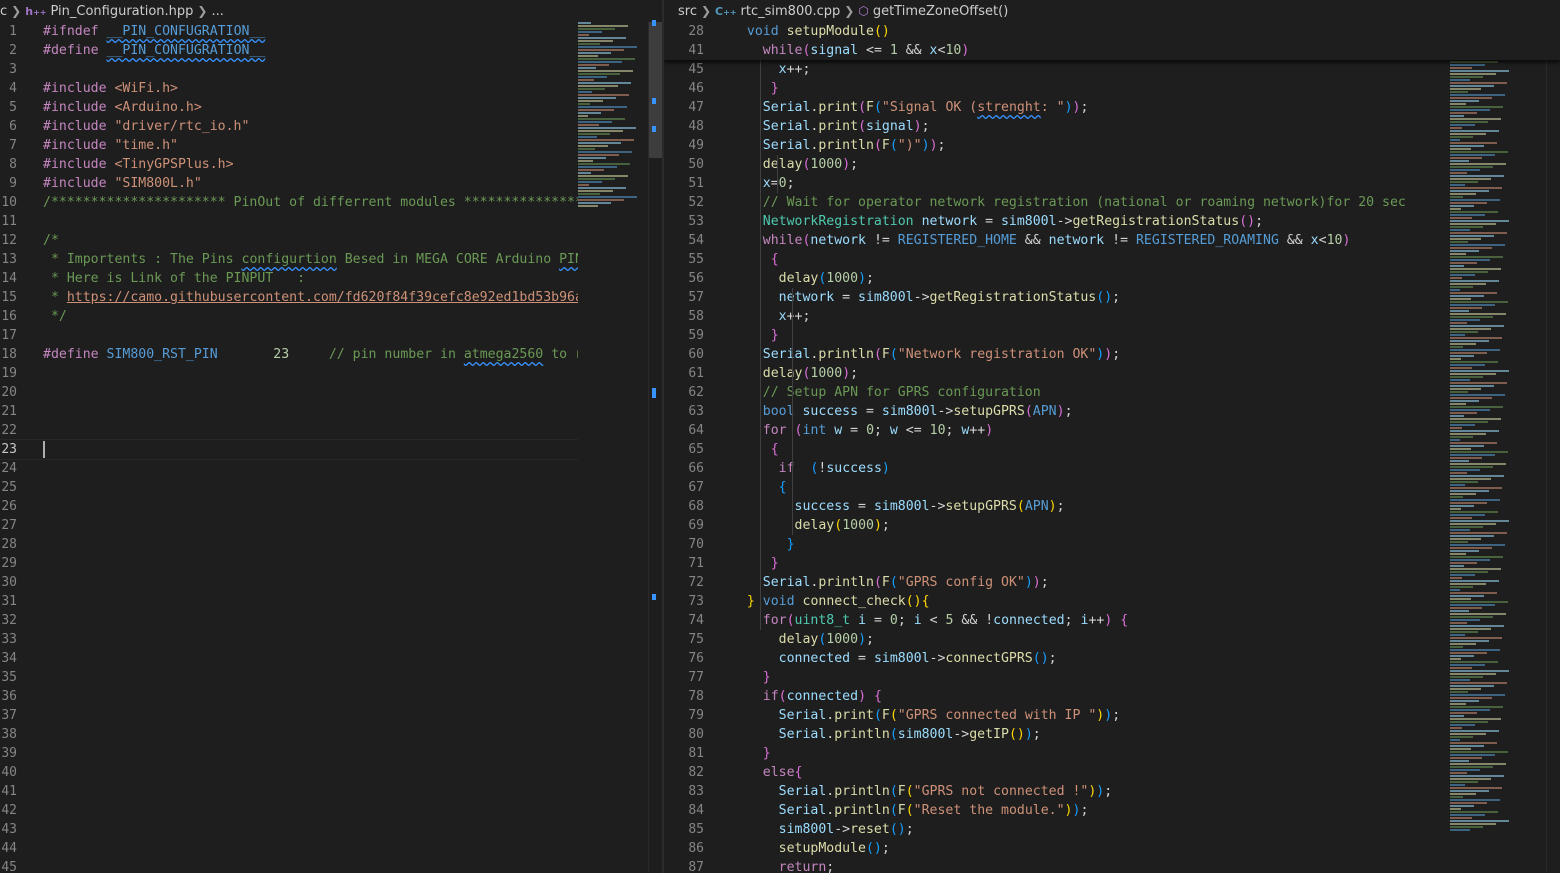 This screenshot has height=873, width=1560. What do you see at coordinates (655, 90) in the screenshot?
I see `left-scroll-thumb` at bounding box center [655, 90].